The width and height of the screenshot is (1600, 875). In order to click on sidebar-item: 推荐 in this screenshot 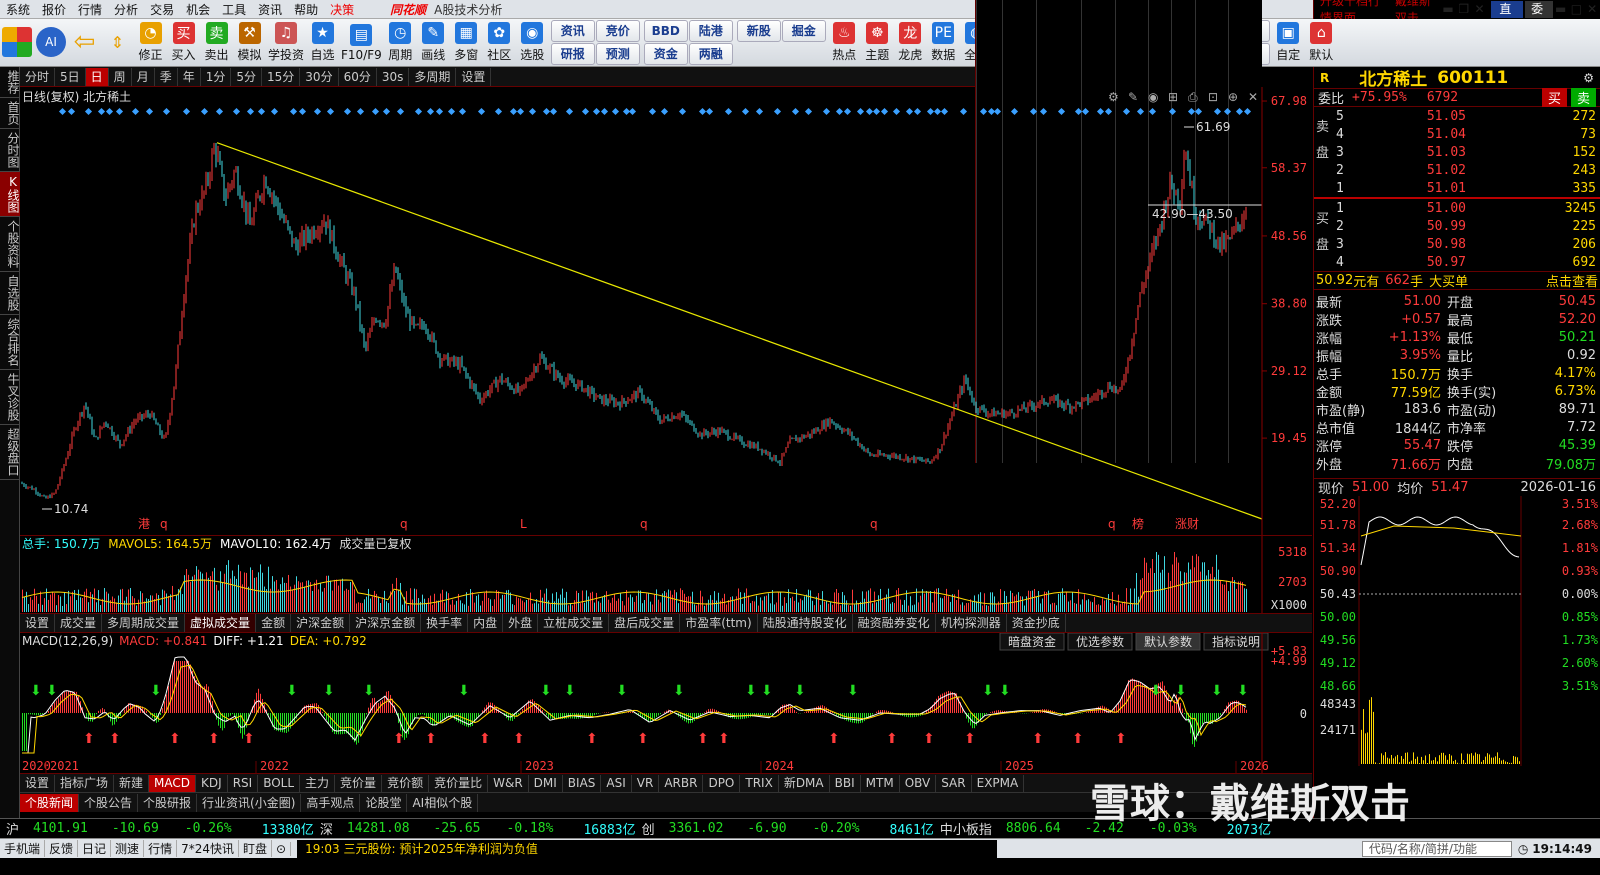, I will do `click(10, 82)`.